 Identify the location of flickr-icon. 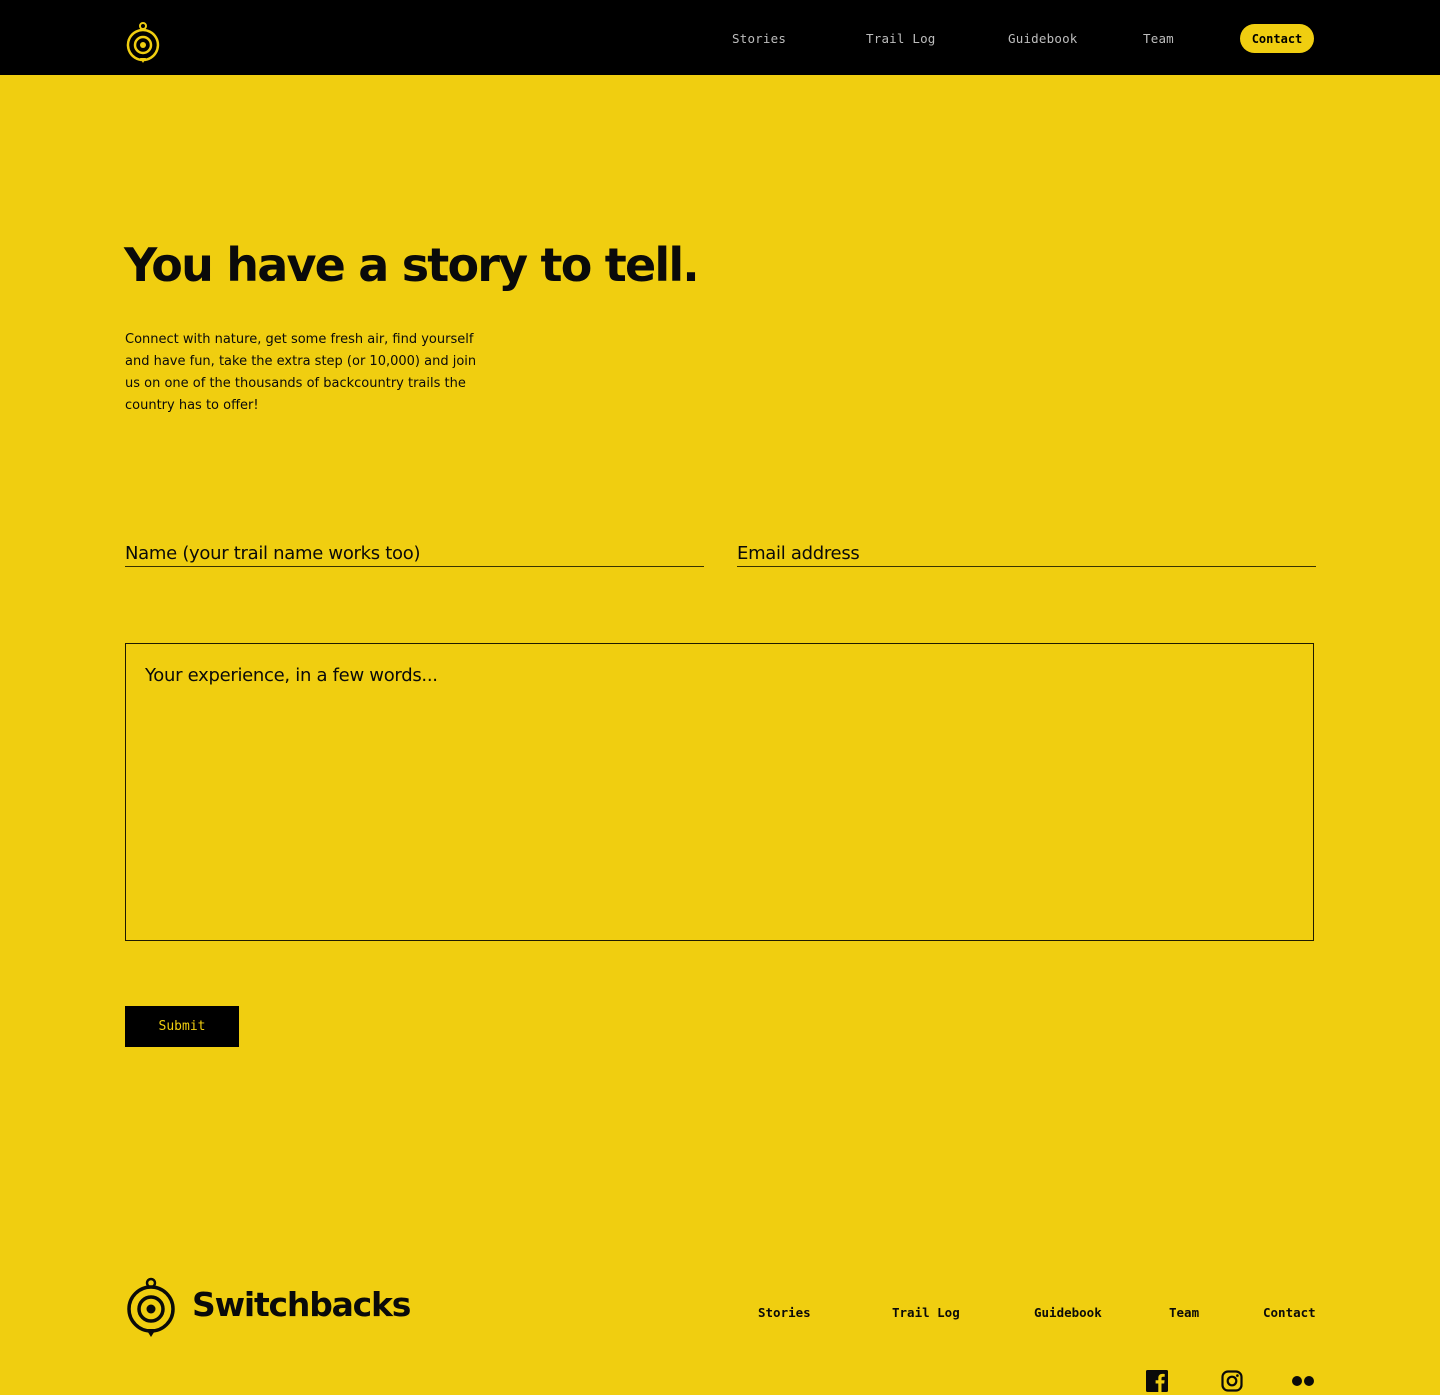
(1303, 1381).